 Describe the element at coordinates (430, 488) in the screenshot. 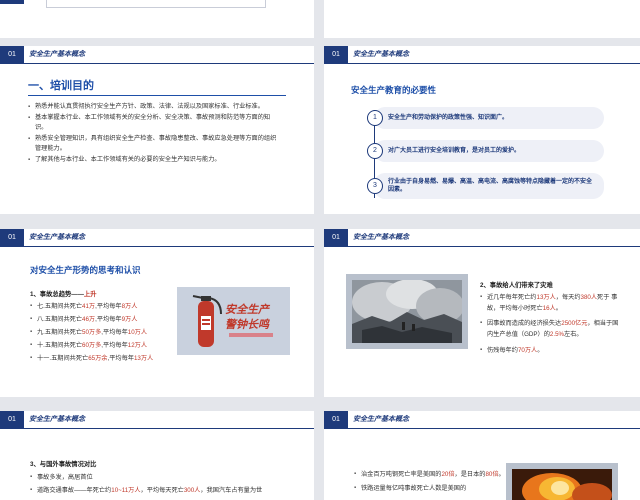

I see `list-item: 铁路运量每亿吨事故死亡人数是美国的` at that location.